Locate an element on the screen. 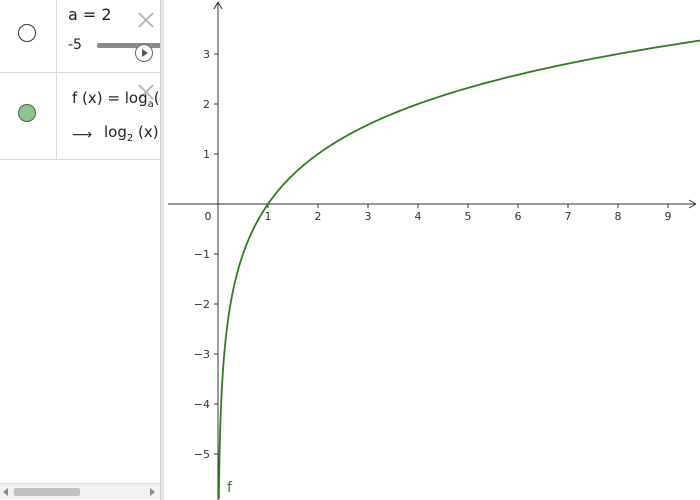  visibility-toggle-f is located at coordinates (27, 113).